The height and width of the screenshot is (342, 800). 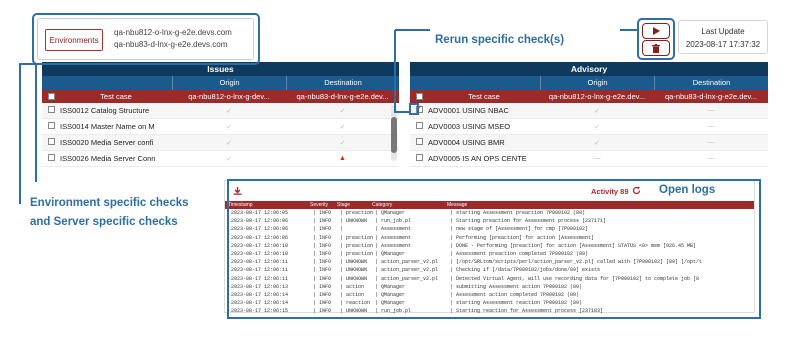 What do you see at coordinates (28, 133) in the screenshot?
I see `env-bracket` at bounding box center [28, 133].